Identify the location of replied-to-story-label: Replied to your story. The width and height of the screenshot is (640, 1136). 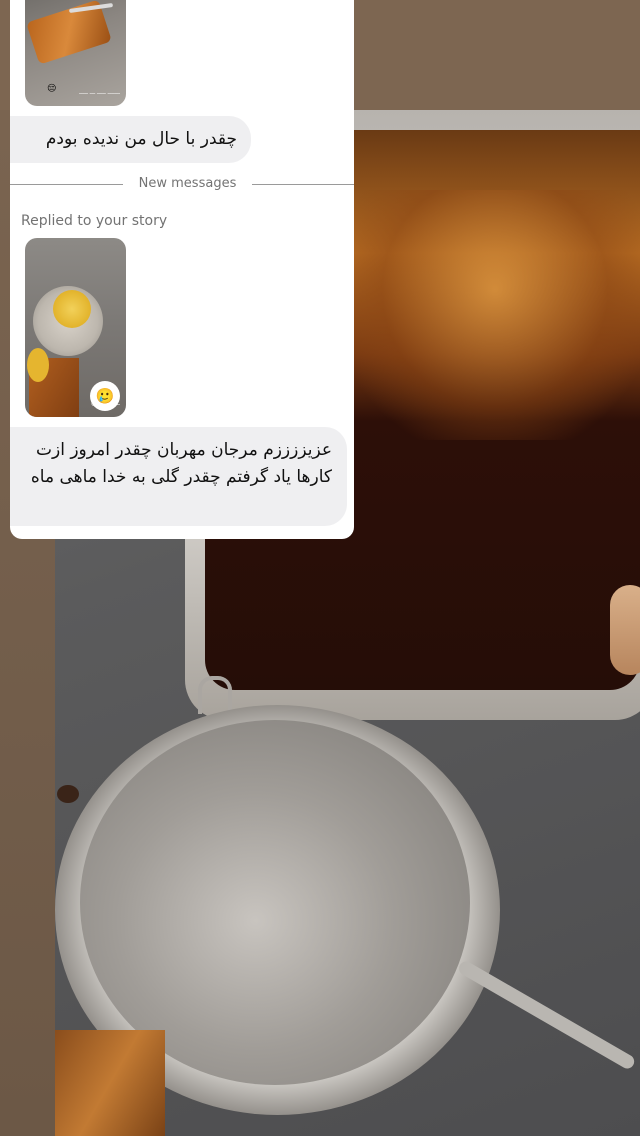
(94, 221).